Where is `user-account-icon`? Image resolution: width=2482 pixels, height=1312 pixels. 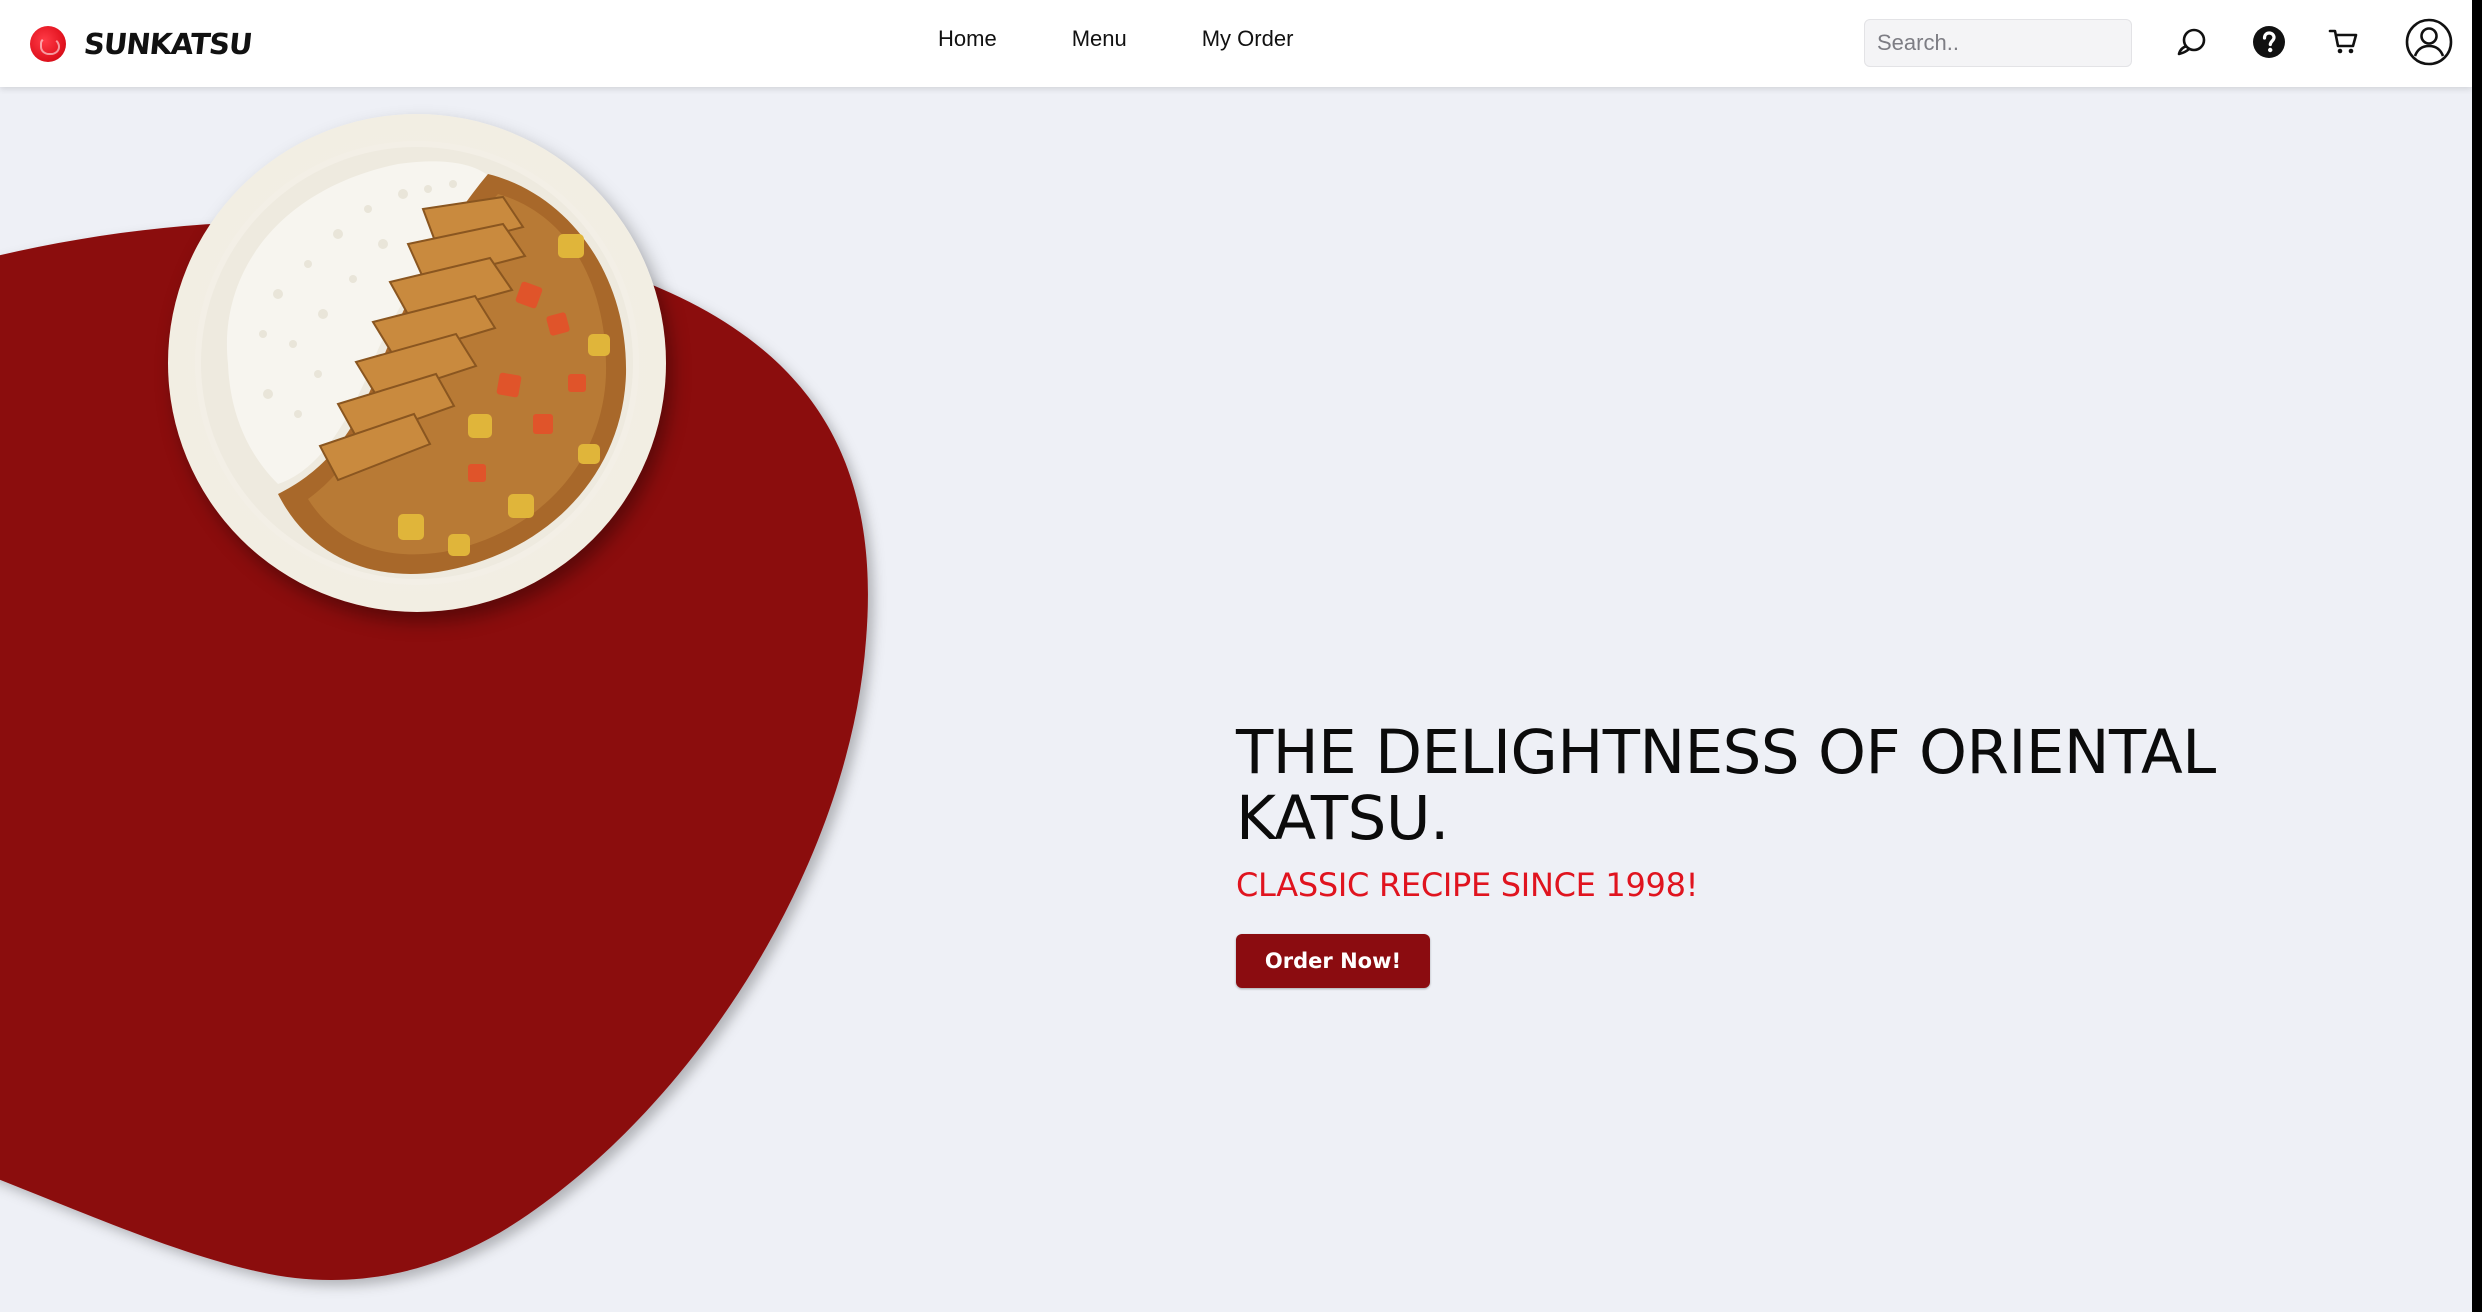
user-account-icon is located at coordinates (2429, 42).